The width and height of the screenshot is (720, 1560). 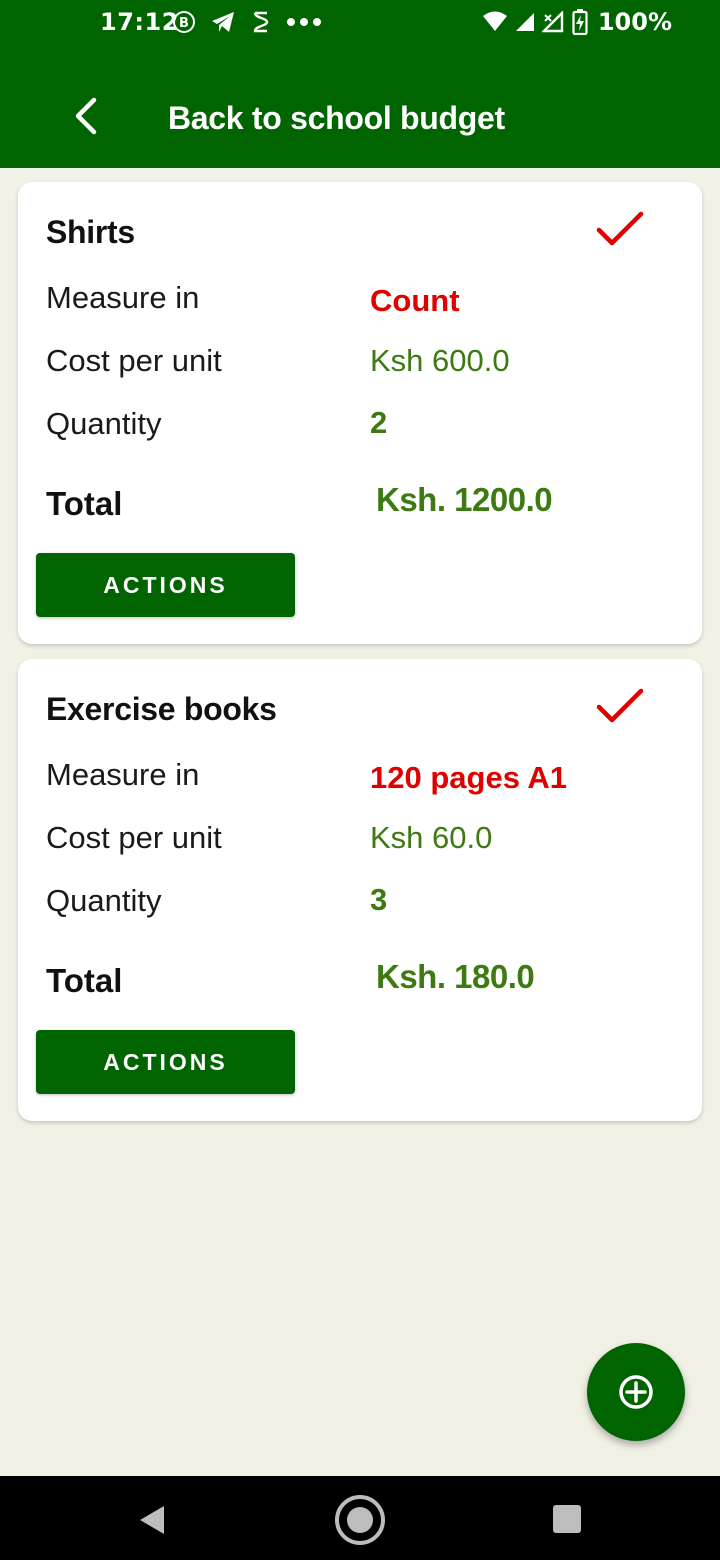 I want to click on battery-charging-icon, so click(x=580, y=22).